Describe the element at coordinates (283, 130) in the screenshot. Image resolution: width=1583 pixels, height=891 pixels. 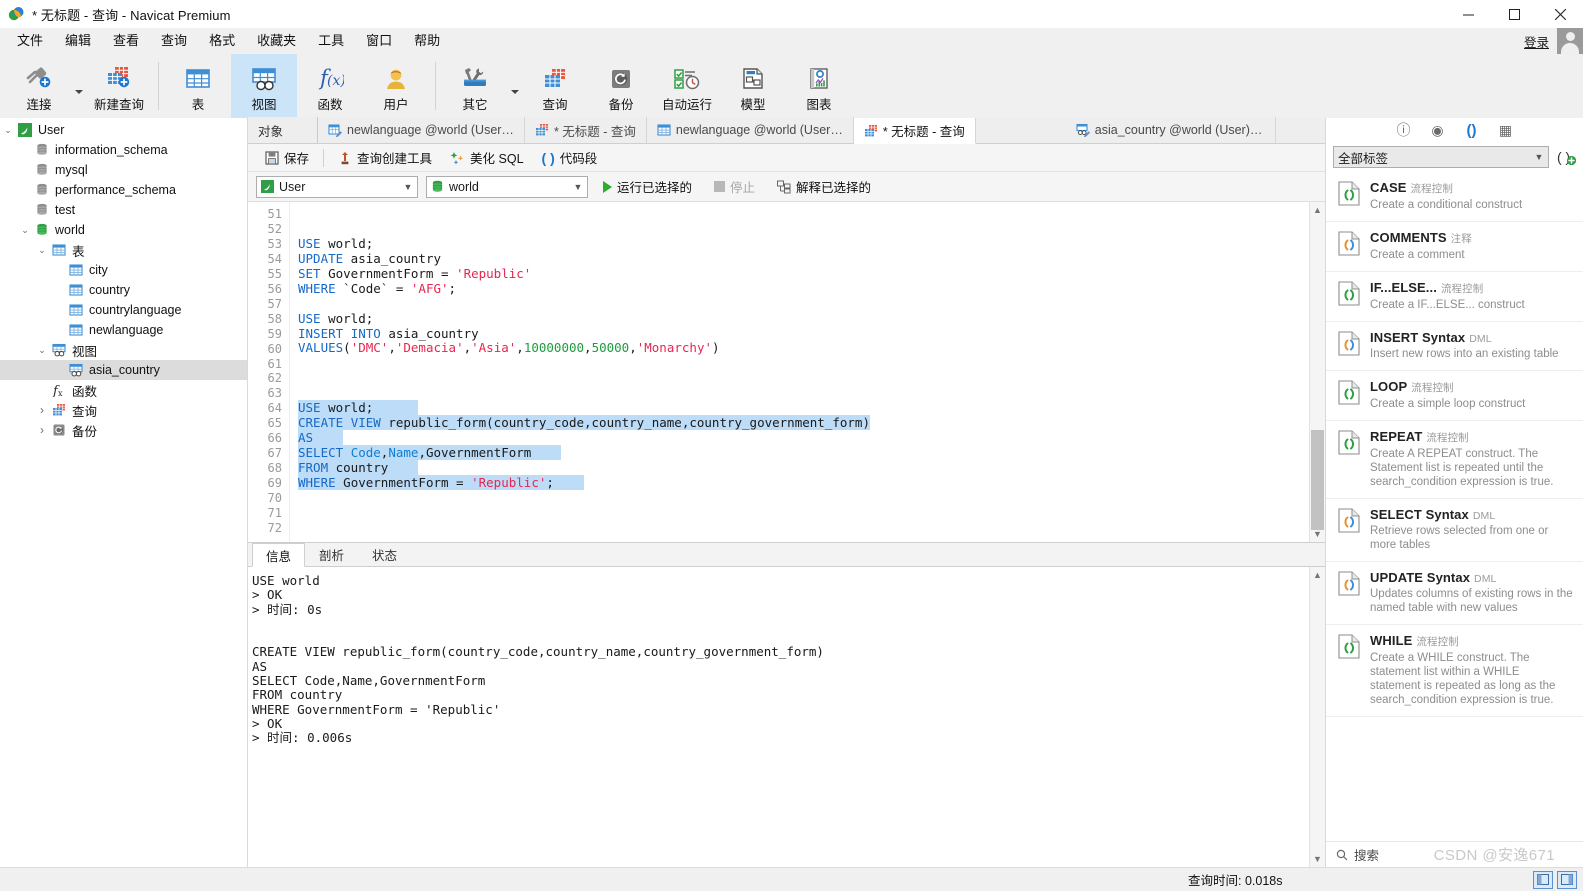
I see `editor-tab-0: 对象` at that location.